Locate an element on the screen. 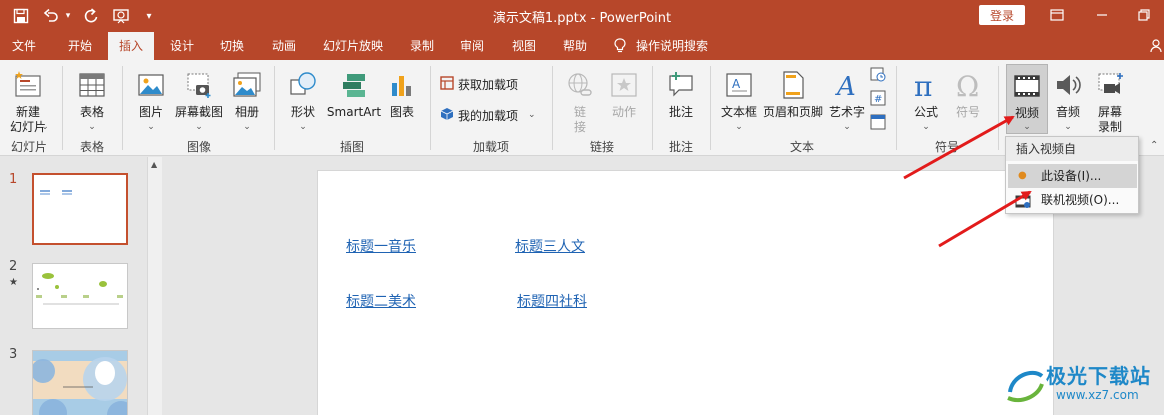 This screenshot has width=1164, height=415. action-button: 动作 is located at coordinates (624, 100).